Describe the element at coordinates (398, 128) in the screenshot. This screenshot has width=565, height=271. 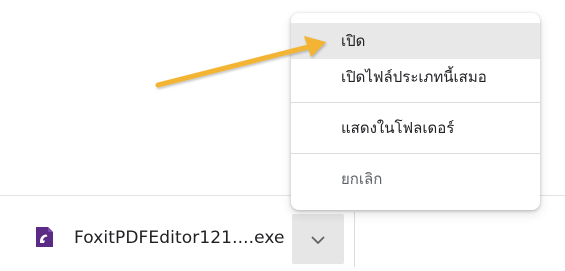
I see `menu-item-label: แสดงในโฟลเดอร์` at that location.